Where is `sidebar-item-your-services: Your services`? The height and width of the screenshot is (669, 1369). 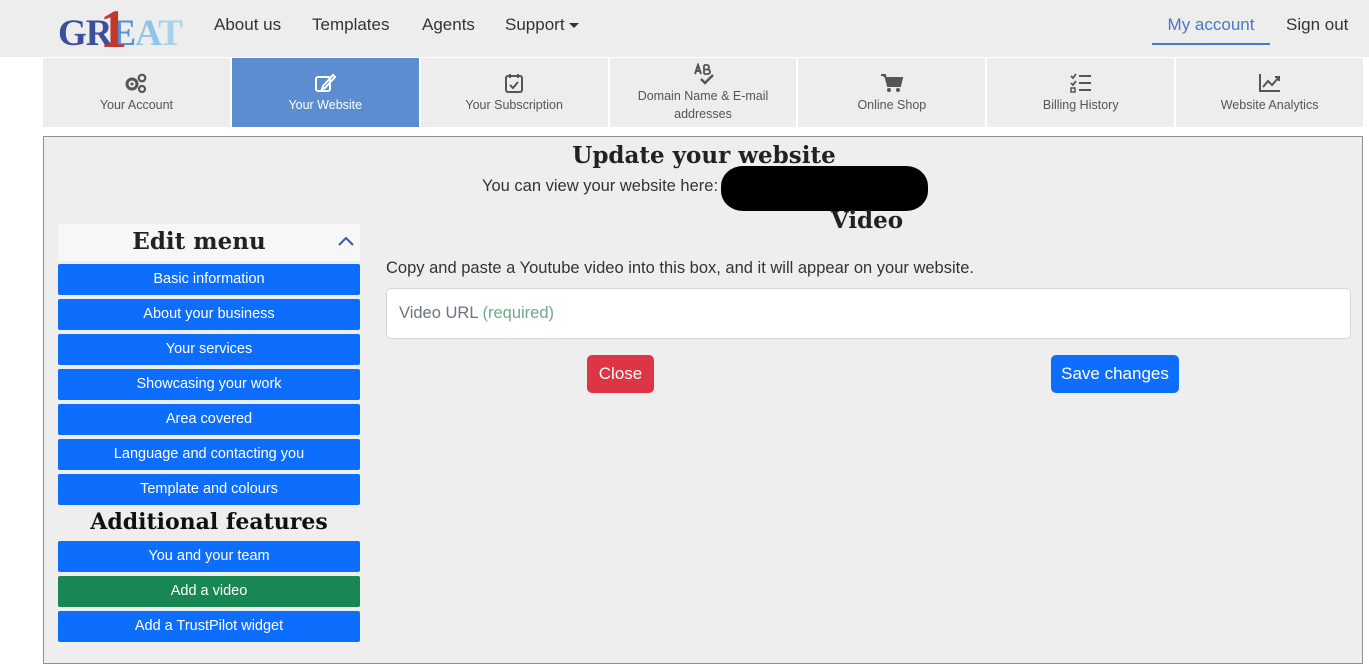
sidebar-item-your-services: Your services is located at coordinates (209, 349).